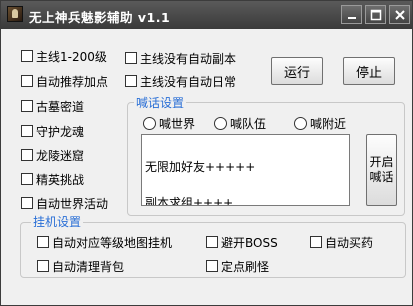  I want to click on radio-nearby-chat: 喊附近, so click(320, 123).